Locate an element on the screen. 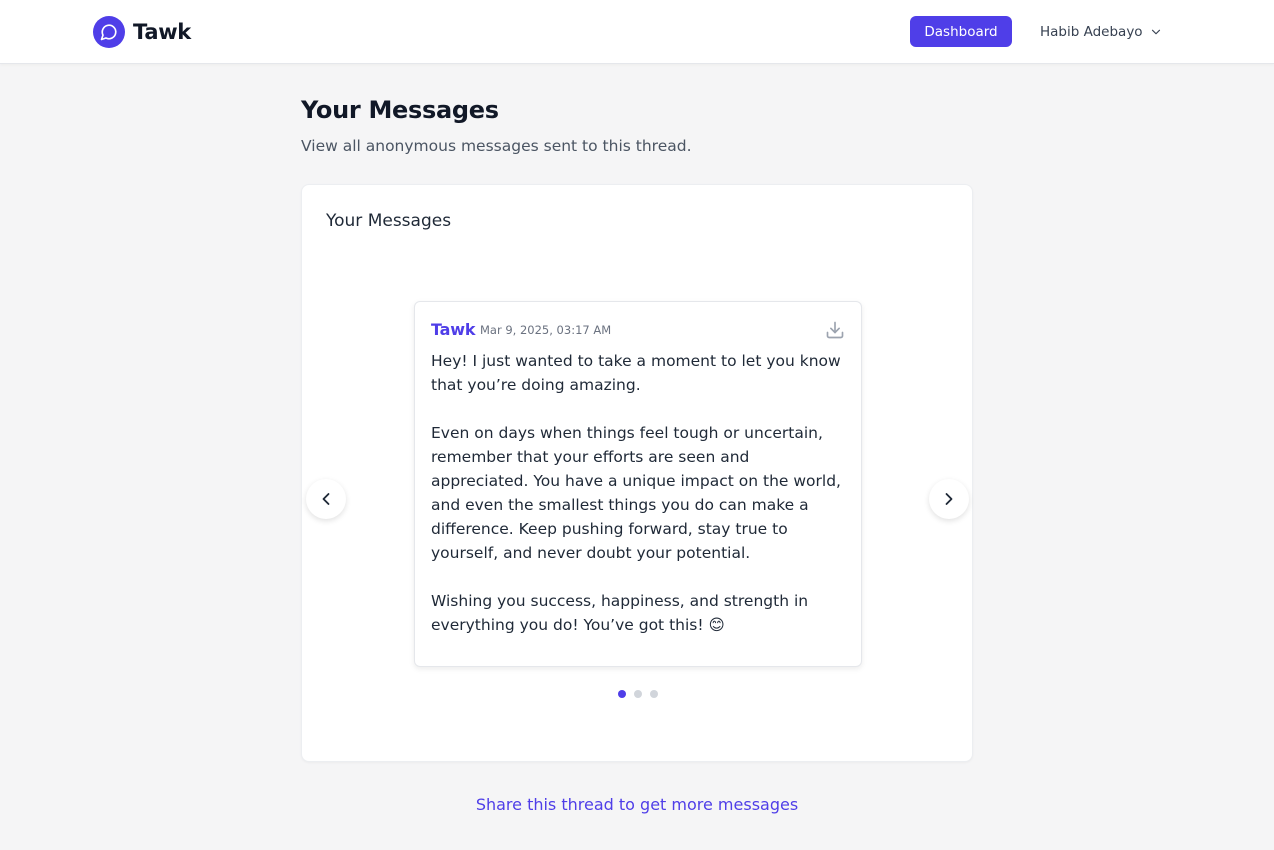 The height and width of the screenshot is (850, 1274). carousel-dots is located at coordinates (638, 694).